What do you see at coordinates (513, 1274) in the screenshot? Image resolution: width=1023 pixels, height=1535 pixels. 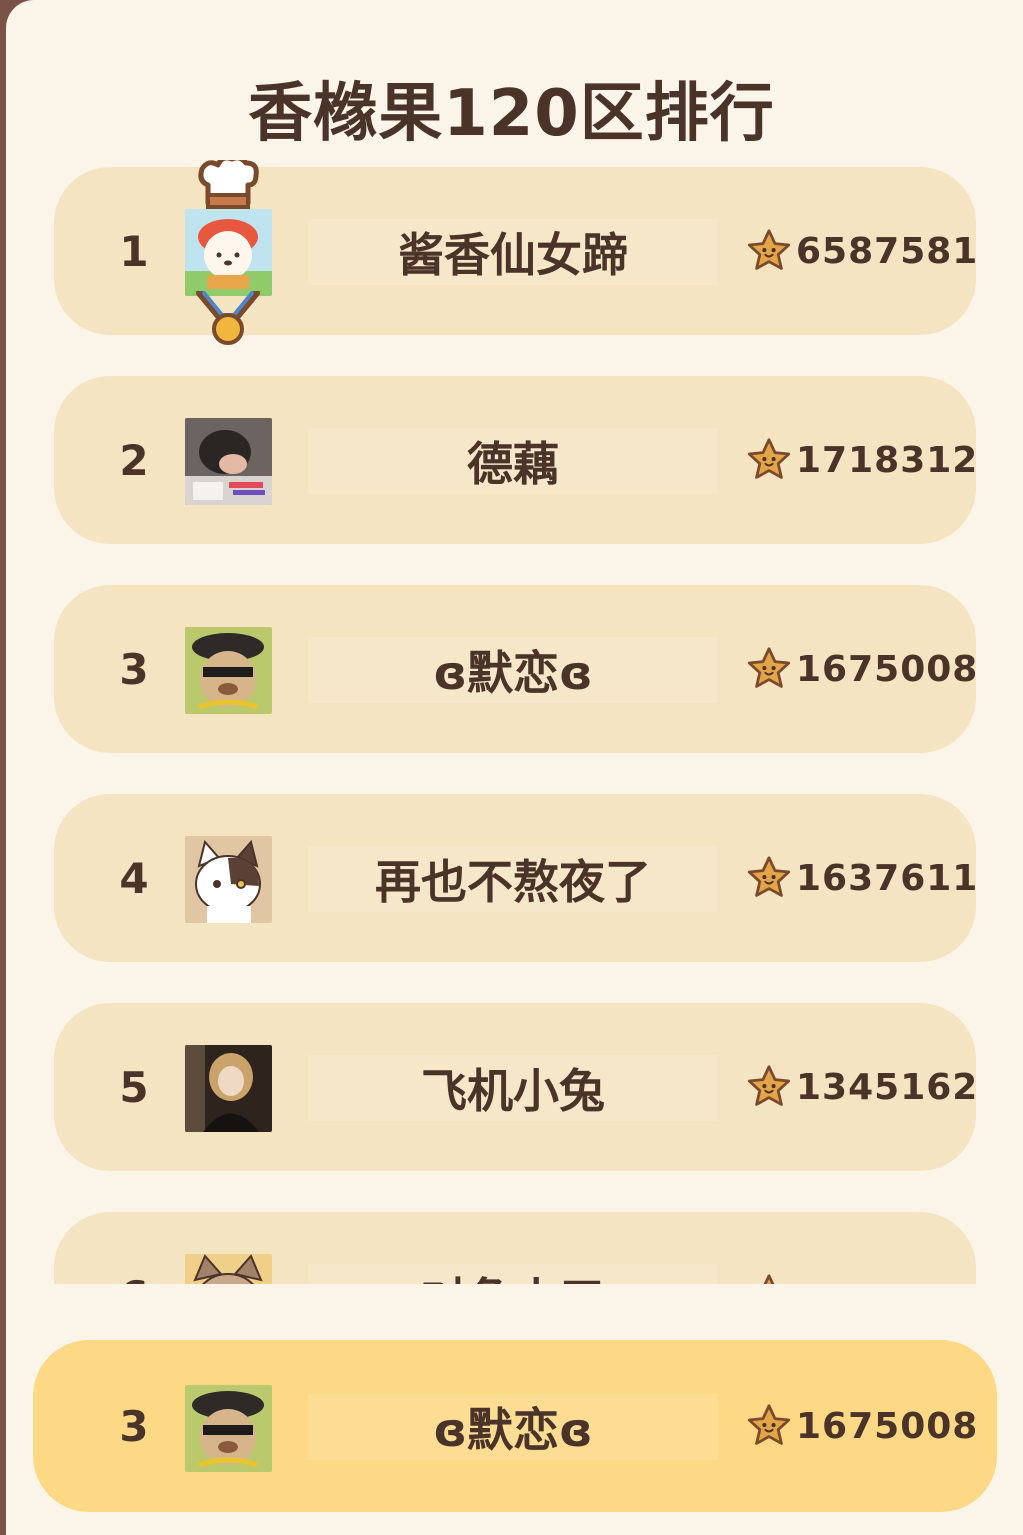 I see `player-name: 对角小三` at bounding box center [513, 1274].